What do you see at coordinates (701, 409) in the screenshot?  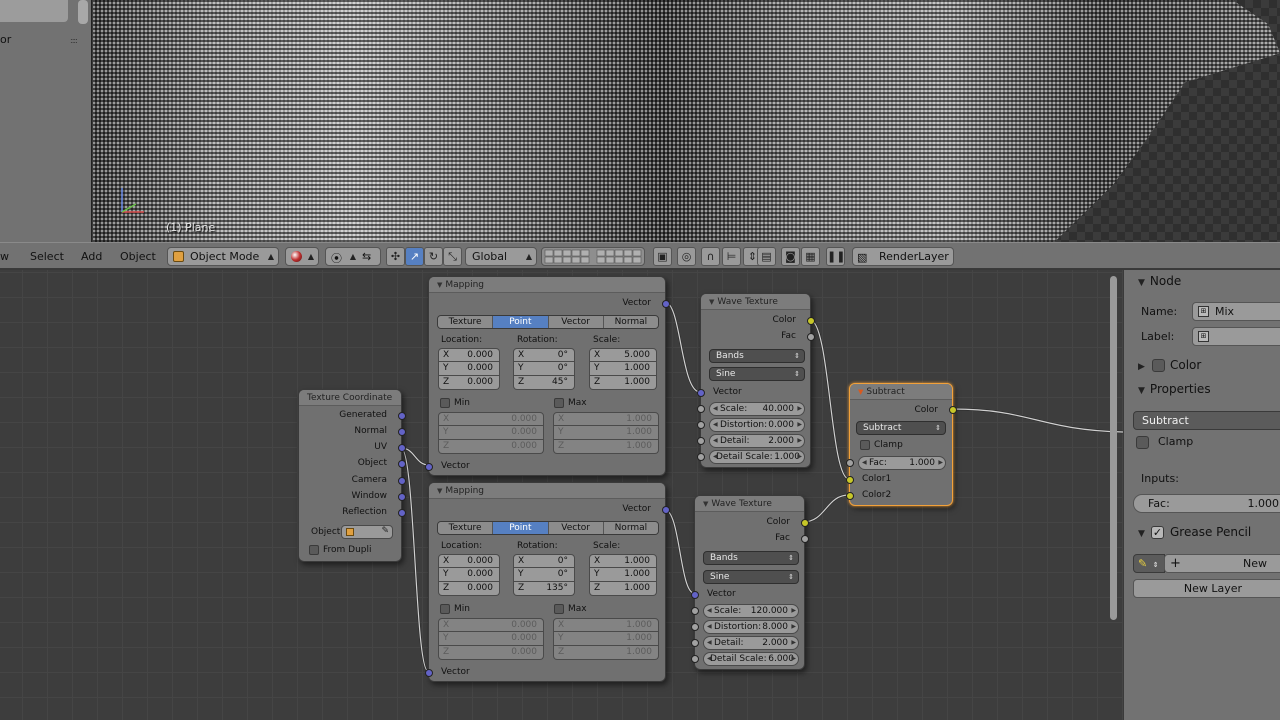 I see `socket-input-scale` at bounding box center [701, 409].